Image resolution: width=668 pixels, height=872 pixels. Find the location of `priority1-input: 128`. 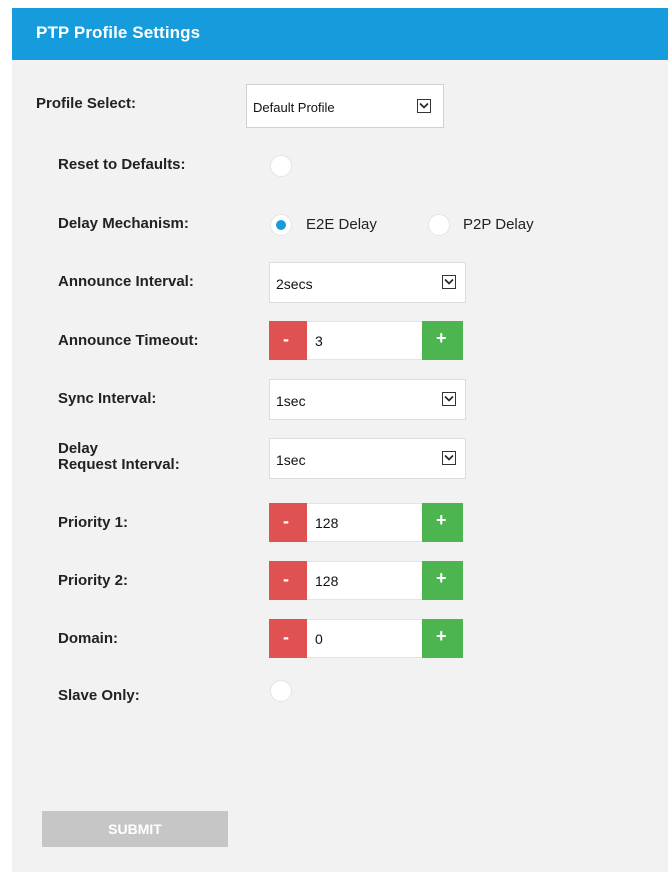

priority1-input: 128 is located at coordinates (364, 522).